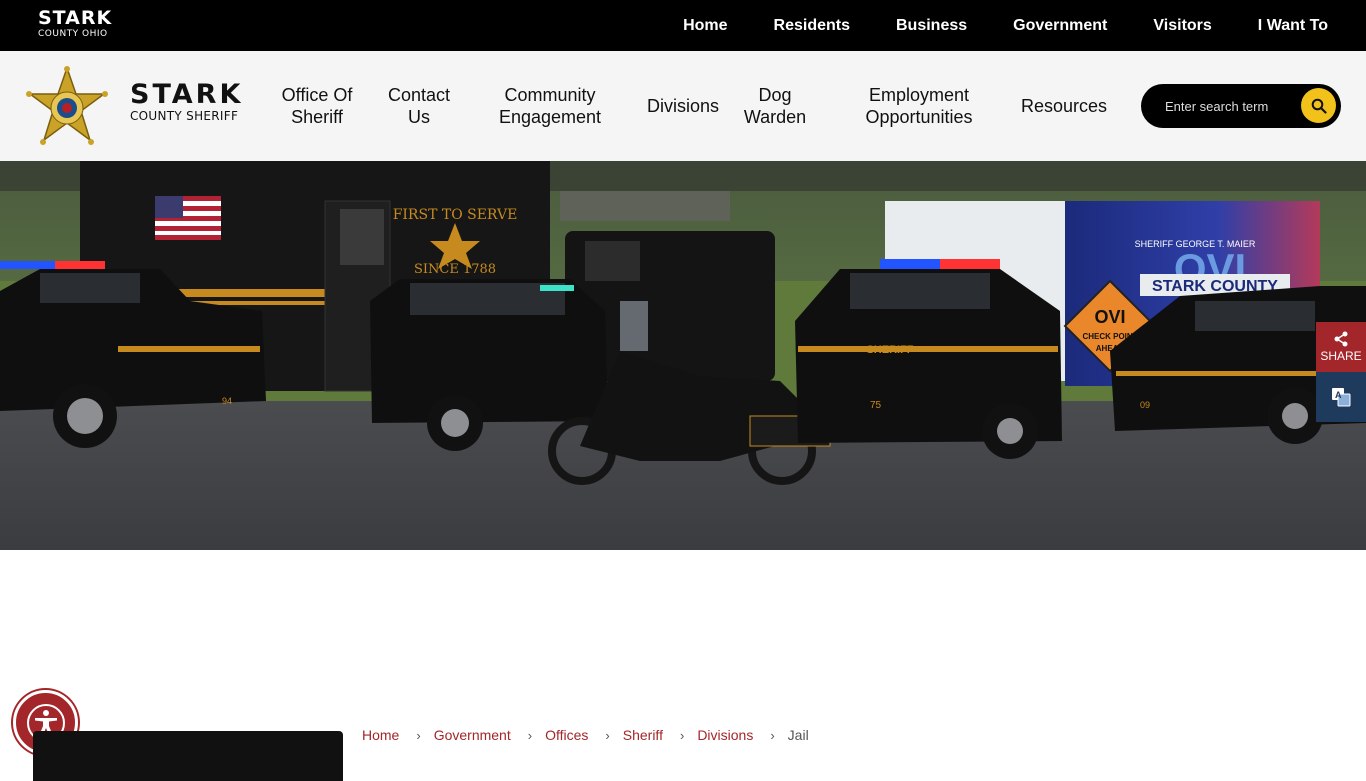 This screenshot has height=781, width=1366. What do you see at coordinates (919, 117) in the screenshot?
I see `nav-label-line2: Opportunities` at bounding box center [919, 117].